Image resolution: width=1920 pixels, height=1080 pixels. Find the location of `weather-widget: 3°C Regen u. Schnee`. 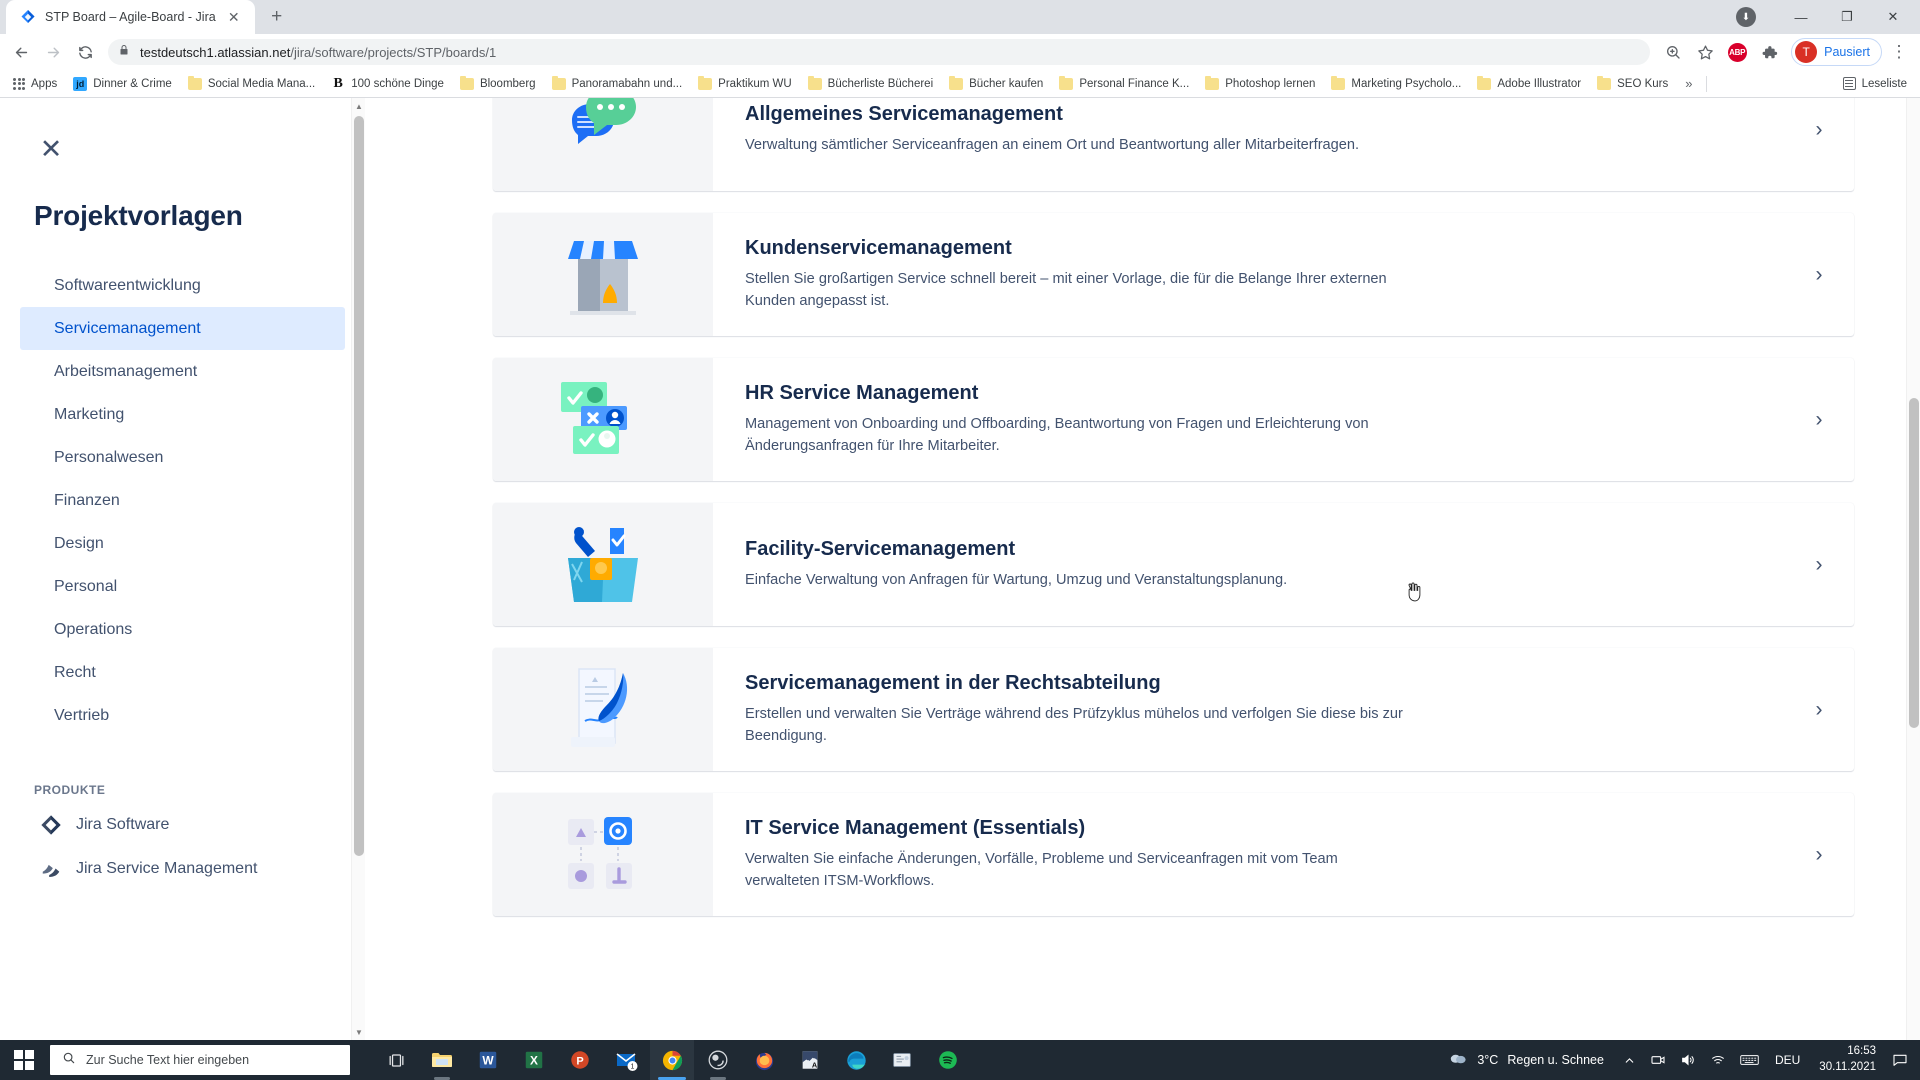

weather-widget: 3°C Regen u. Schnee is located at coordinates (1526, 1060).